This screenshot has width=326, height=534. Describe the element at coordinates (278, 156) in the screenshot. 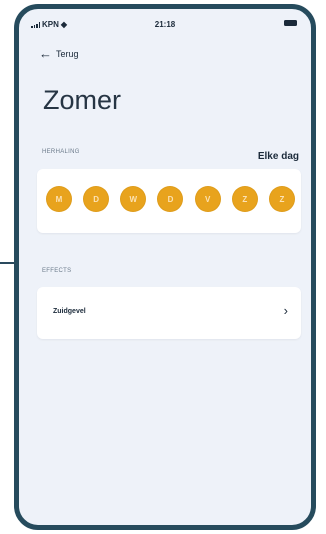

I see `repeat-value: Elke dag` at that location.